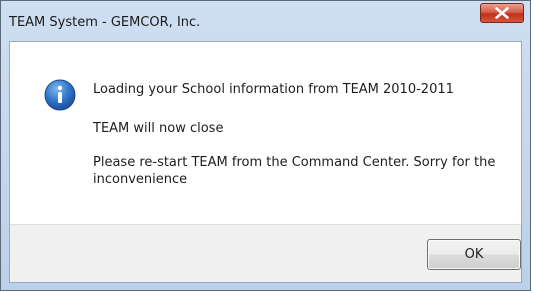 This screenshot has height=293, width=533. I want to click on ok-button: OK, so click(474, 254).